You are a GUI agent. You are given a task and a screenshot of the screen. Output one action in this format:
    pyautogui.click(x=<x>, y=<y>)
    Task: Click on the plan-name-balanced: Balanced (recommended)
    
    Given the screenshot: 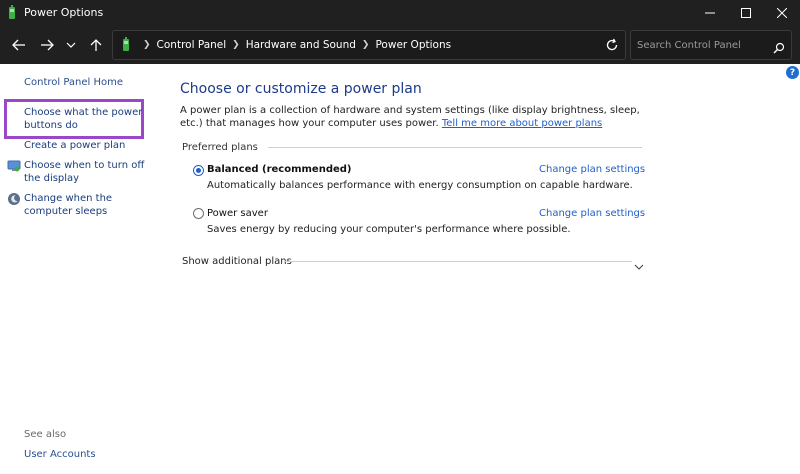 What is the action you would take?
    pyautogui.click(x=279, y=169)
    